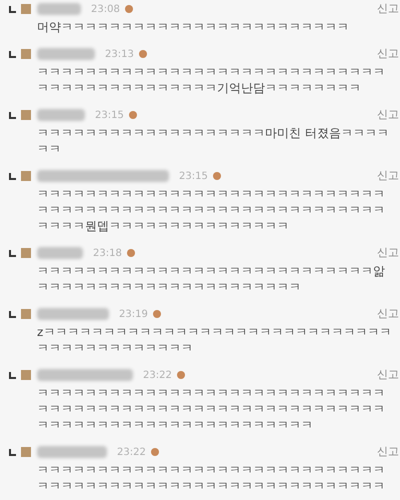 This screenshot has width=400, height=500. I want to click on comment-time: 23:13, so click(119, 55).